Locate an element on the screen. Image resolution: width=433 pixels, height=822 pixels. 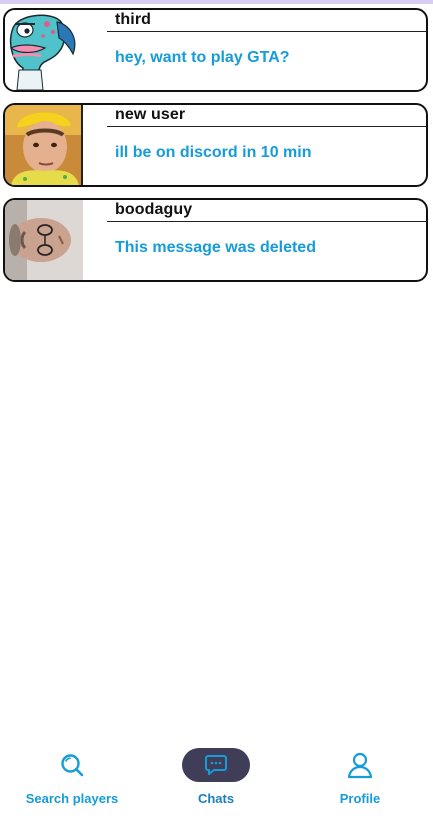
chat-last-message: ill be on discord in 10 min is located at coordinates (213, 152).